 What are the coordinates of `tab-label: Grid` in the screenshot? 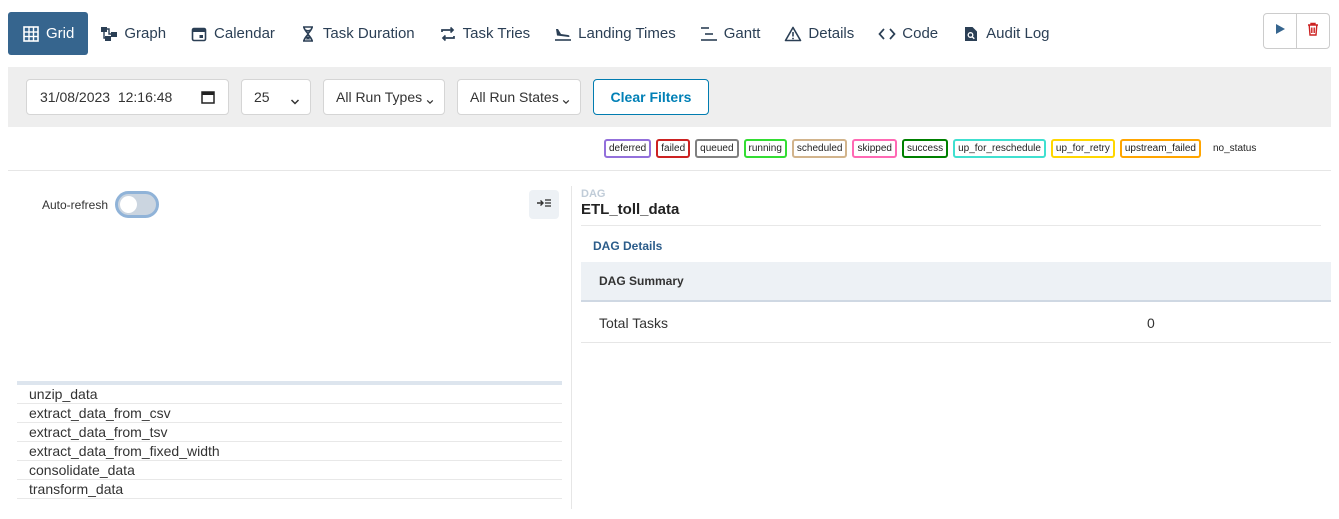 It's located at (60, 33).